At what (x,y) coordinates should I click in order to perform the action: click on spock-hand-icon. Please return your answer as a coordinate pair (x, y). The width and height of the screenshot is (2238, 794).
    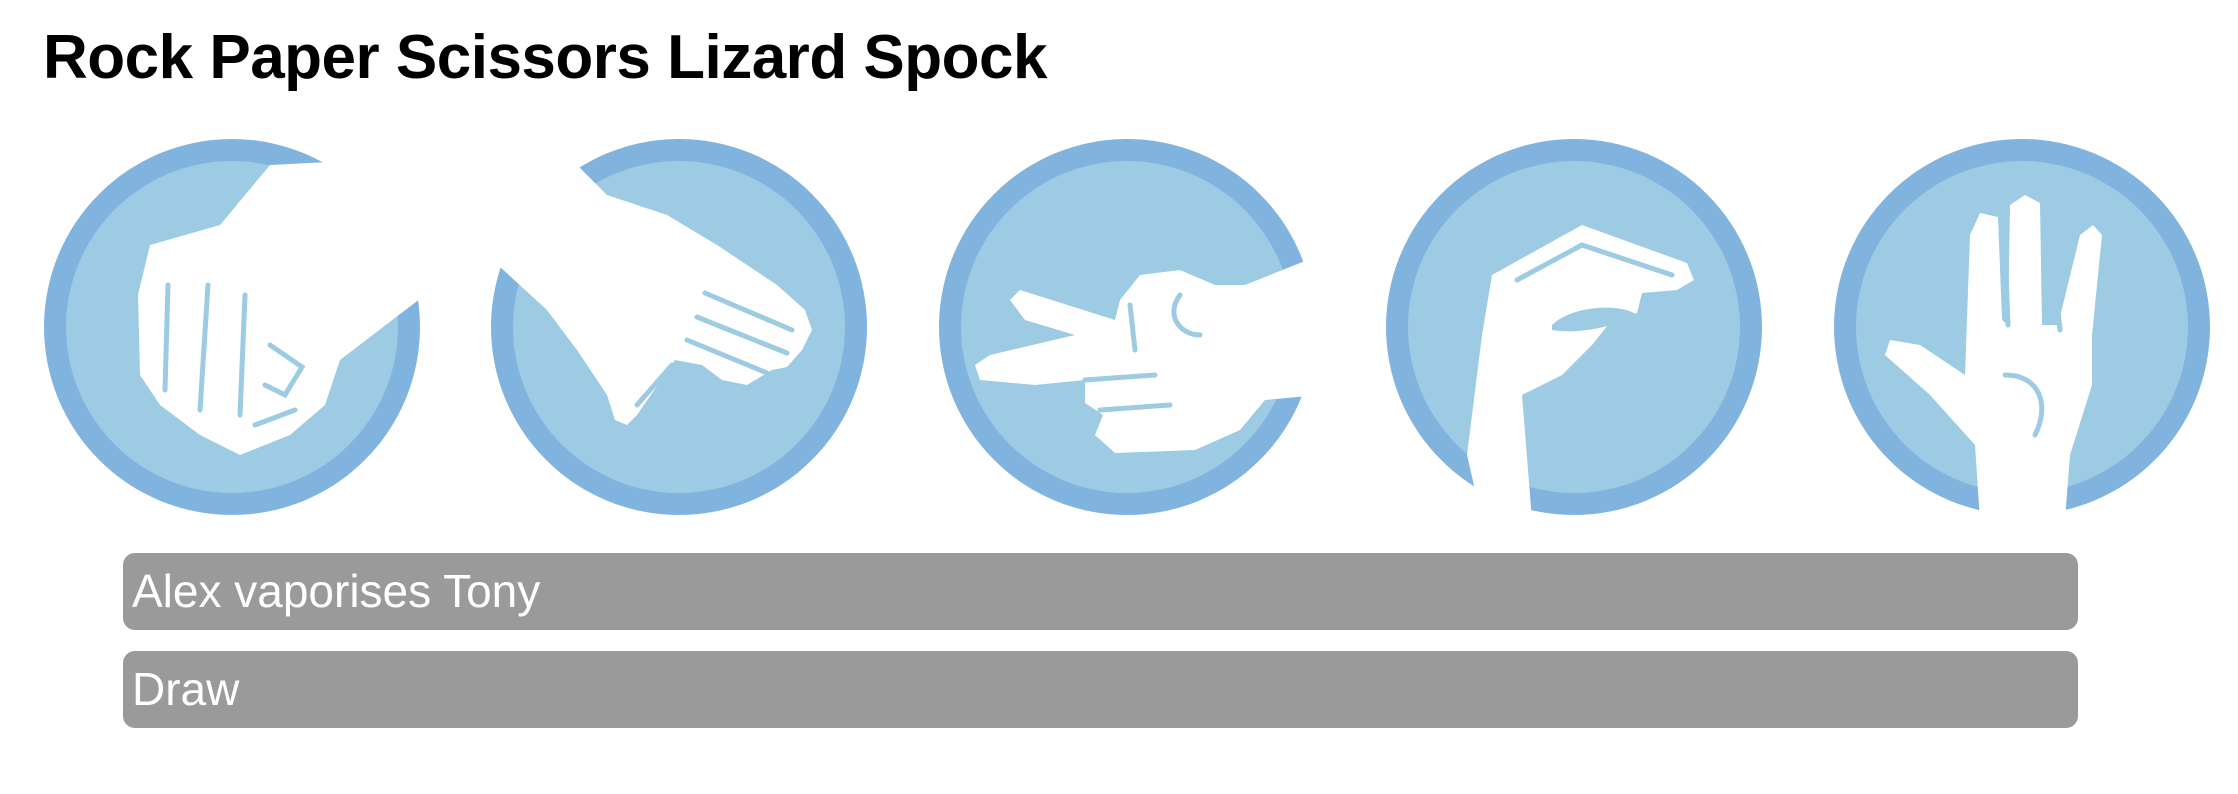
    Looking at the image, I should click on (2022, 329).